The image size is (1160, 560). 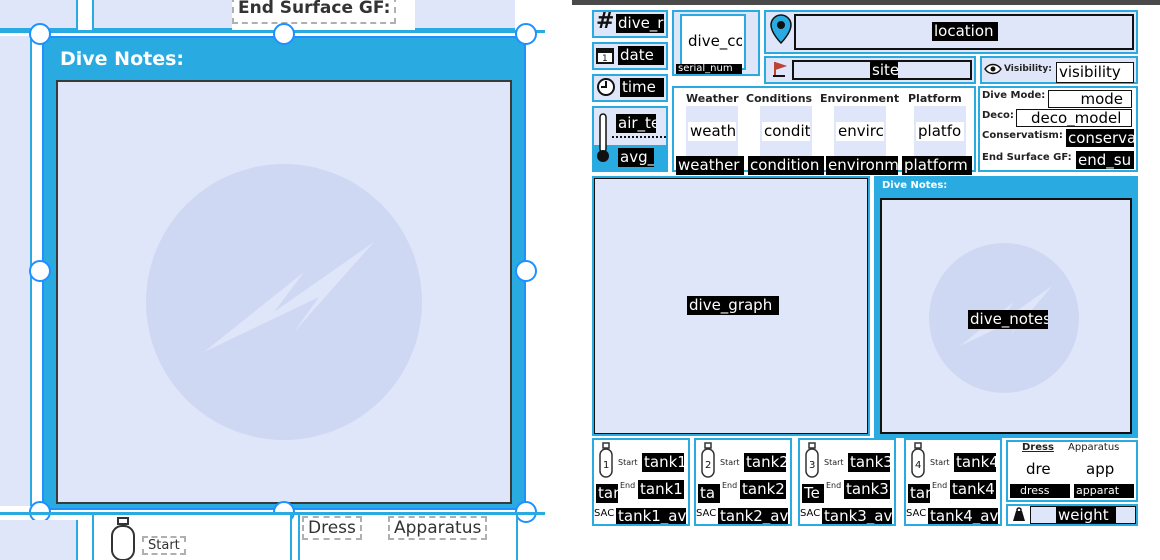 I want to click on platform-header: Platform, so click(x=935, y=98).